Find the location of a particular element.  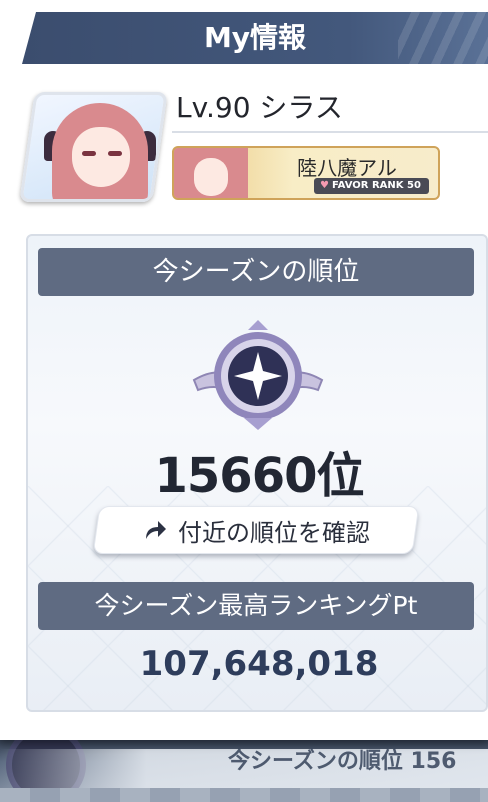

favor-rank-label: FAVOR RANK 50 is located at coordinates (376, 185).